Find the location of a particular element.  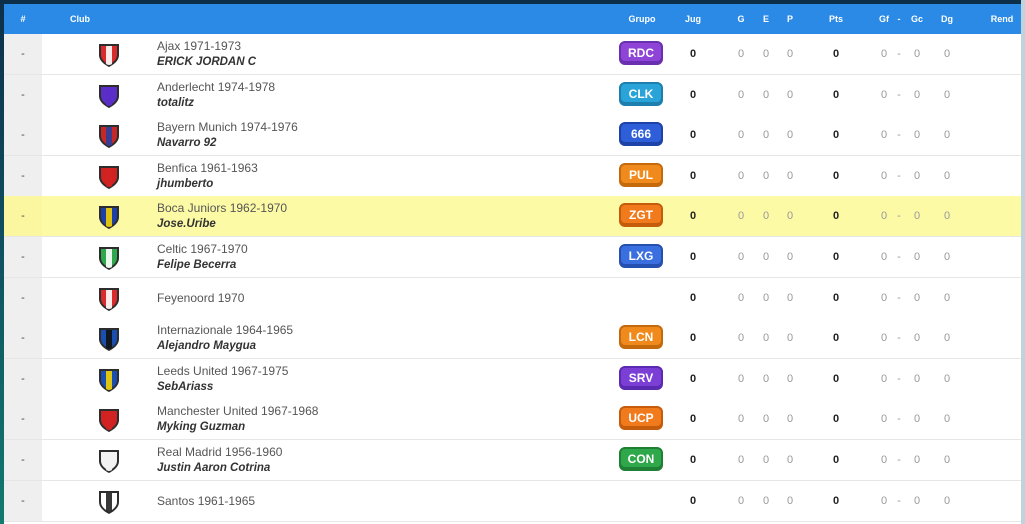

header-g: G is located at coordinates (740, 19).